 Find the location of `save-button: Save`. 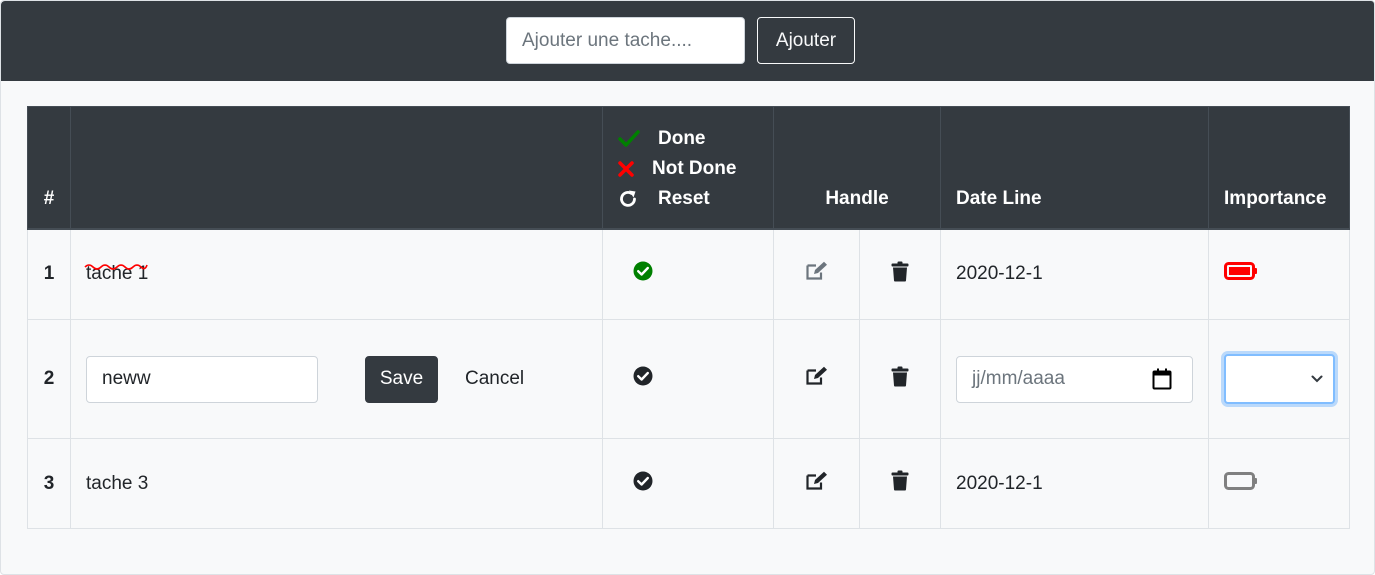

save-button: Save is located at coordinates (401, 379).